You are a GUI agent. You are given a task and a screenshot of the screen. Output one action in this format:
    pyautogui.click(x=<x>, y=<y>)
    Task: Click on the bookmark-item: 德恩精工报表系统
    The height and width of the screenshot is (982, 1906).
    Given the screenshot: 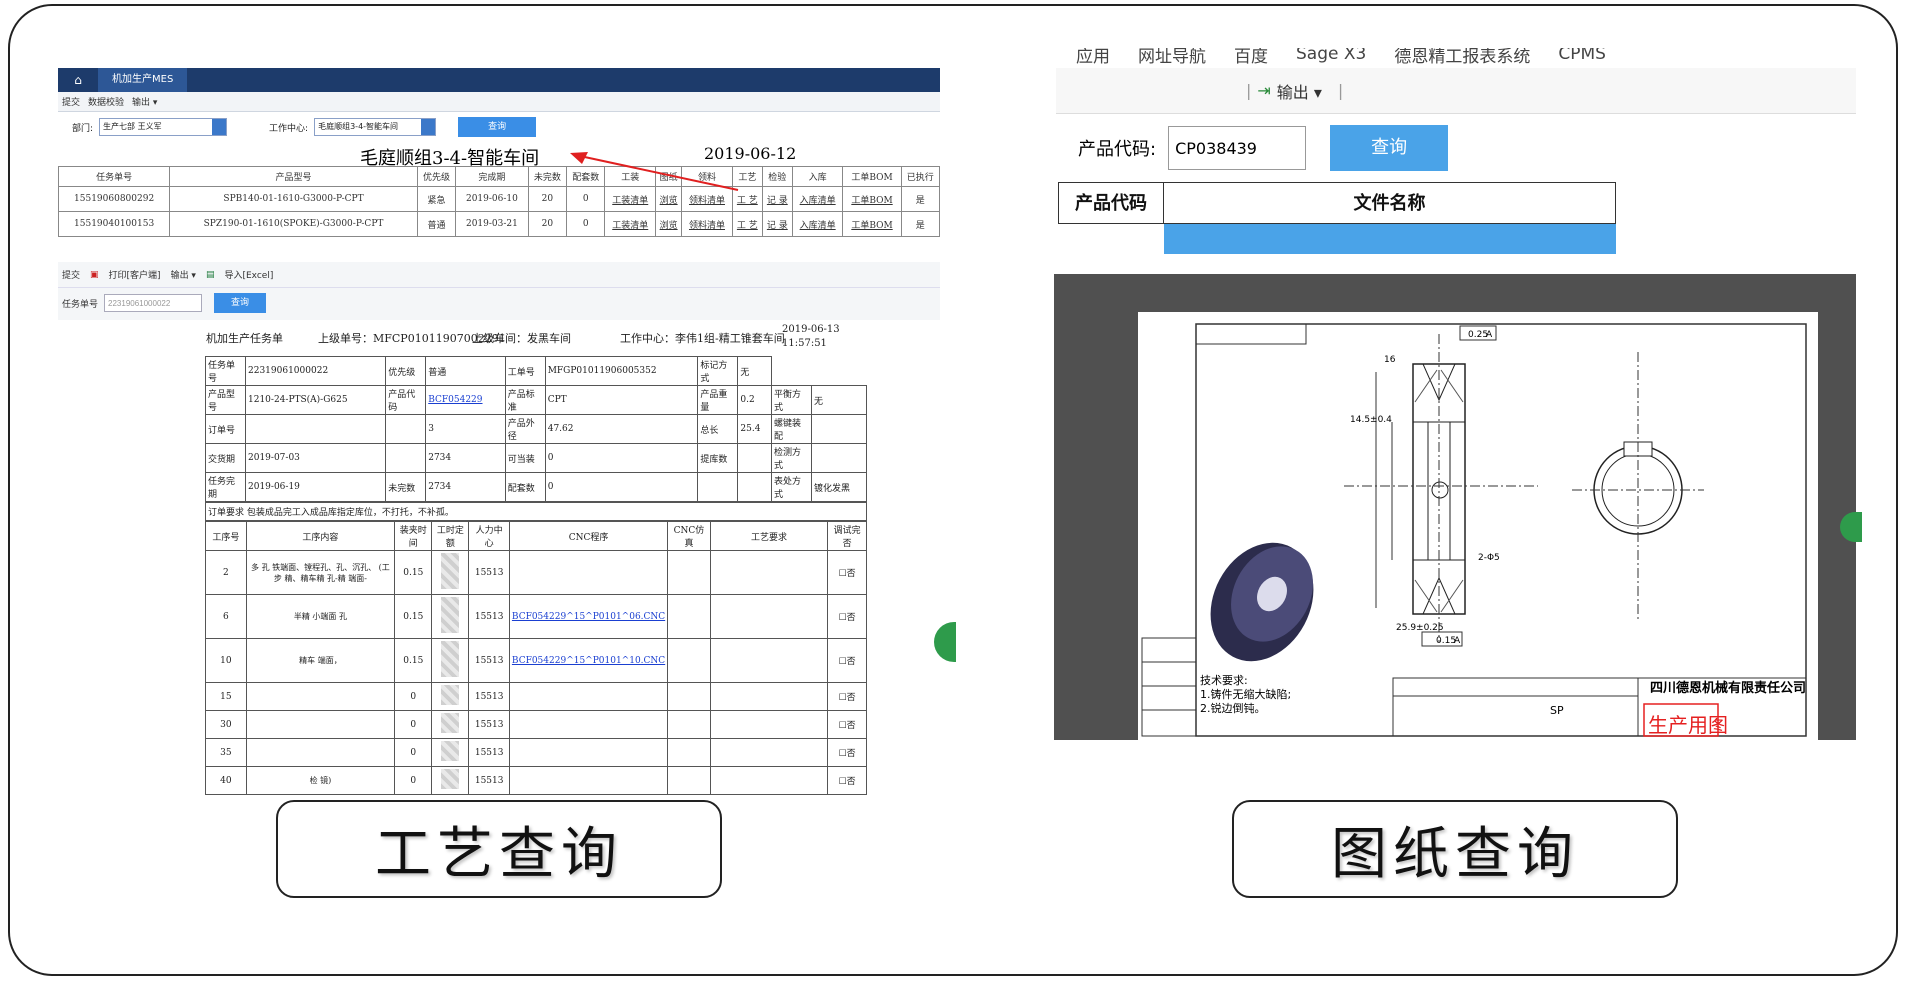 What is the action you would take?
    pyautogui.click(x=1462, y=57)
    